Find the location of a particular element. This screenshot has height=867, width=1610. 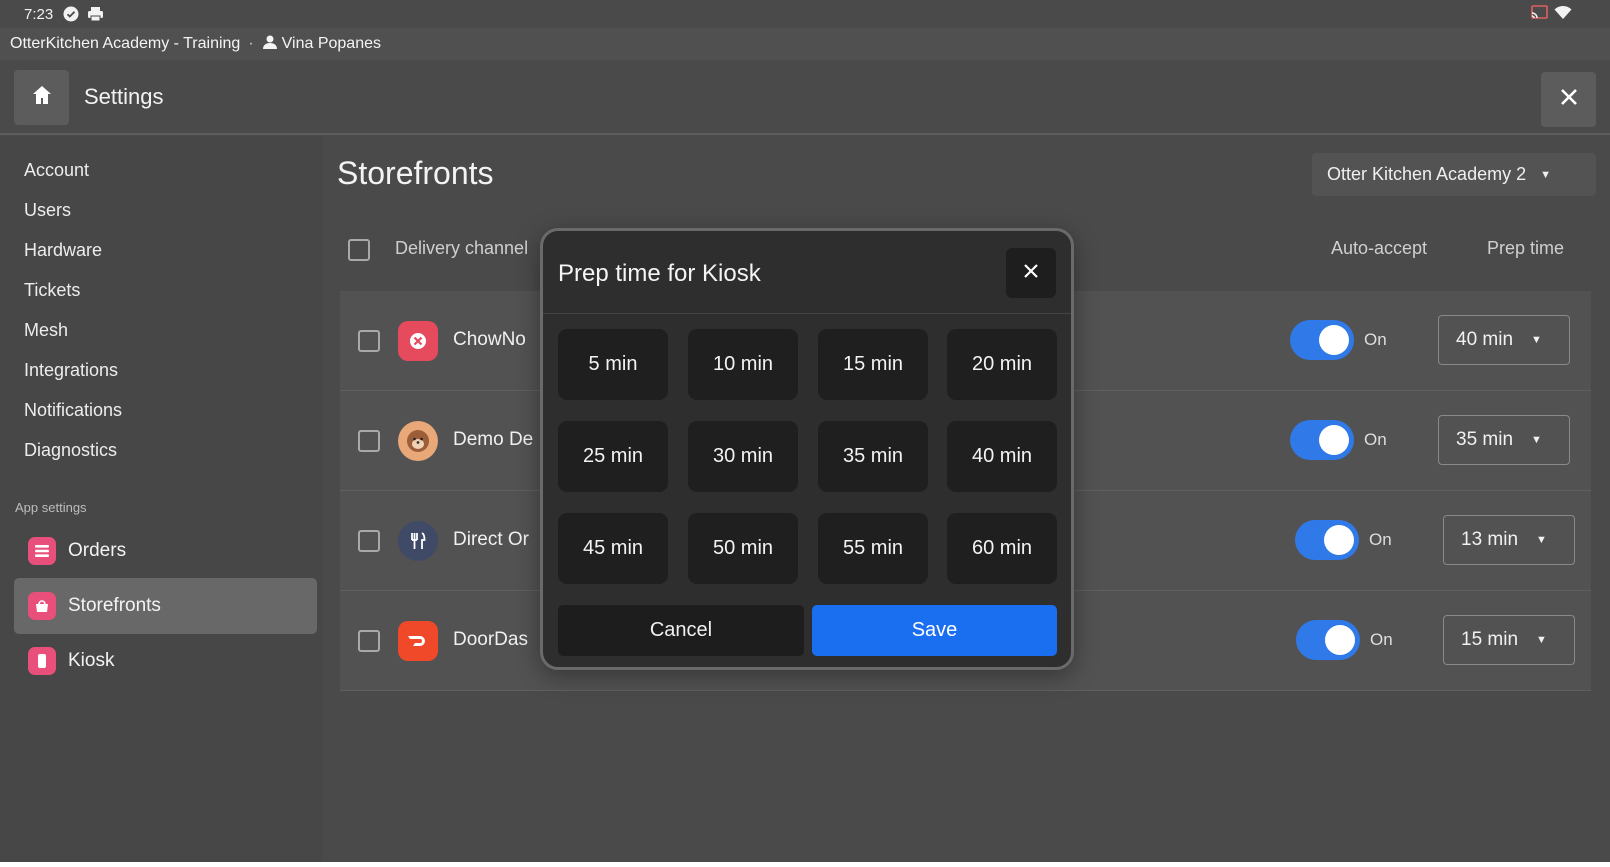

sidebar-item-integrations: Integrations is located at coordinates (71, 370).